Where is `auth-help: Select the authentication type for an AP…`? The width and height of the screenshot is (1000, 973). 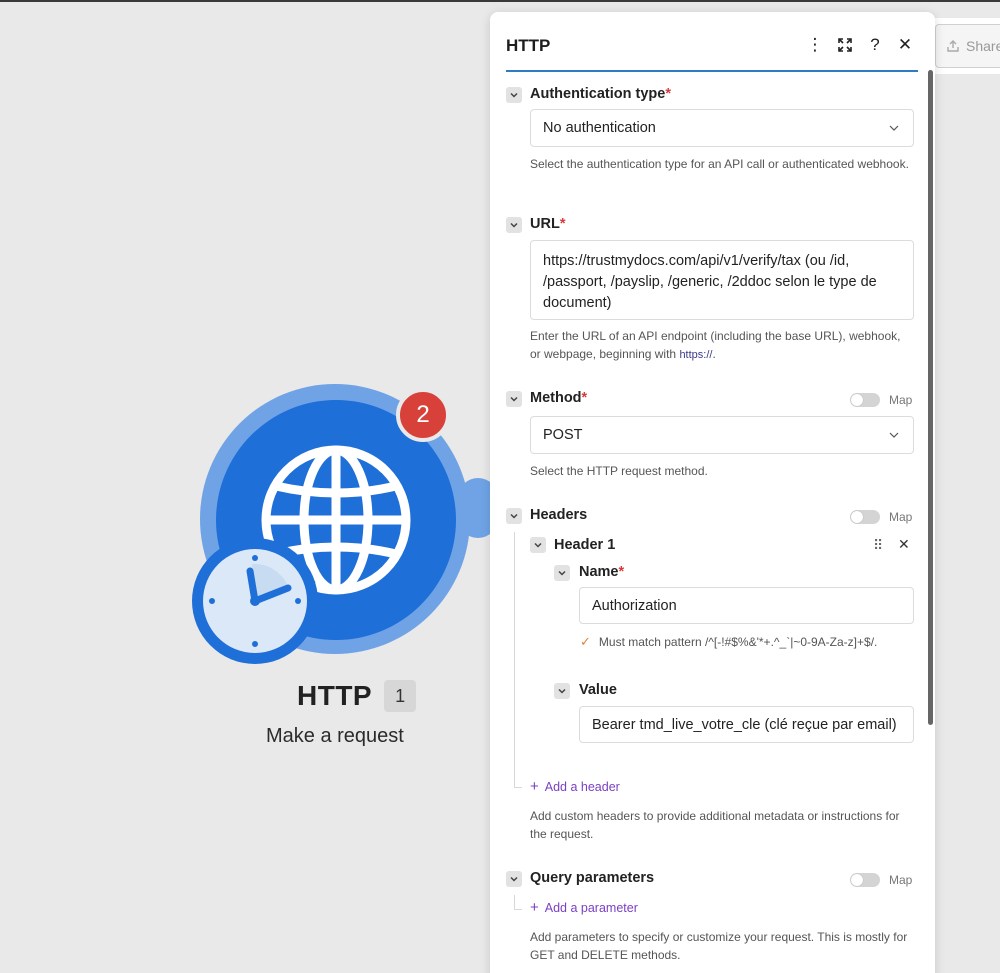 auth-help: Select the authentication type for an AP… is located at coordinates (719, 164).